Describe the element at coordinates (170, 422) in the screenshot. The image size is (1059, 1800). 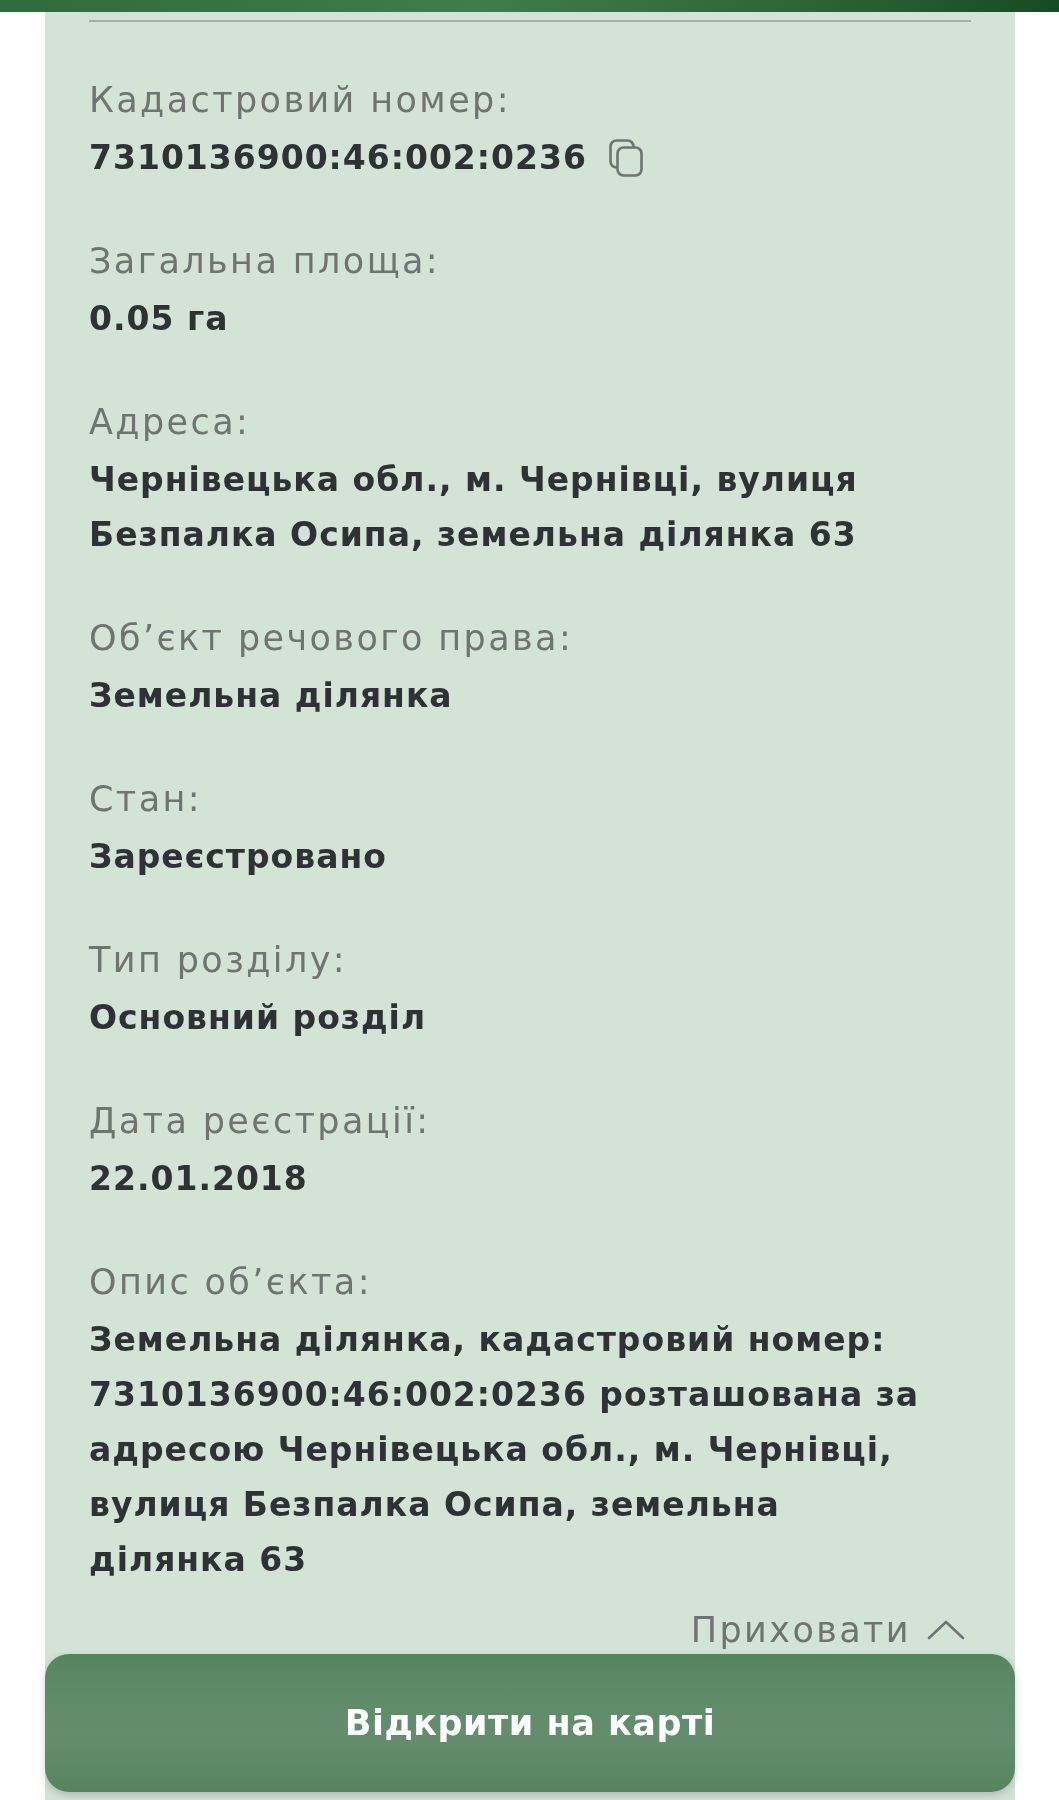
I see `field-label: Адреса:` at that location.